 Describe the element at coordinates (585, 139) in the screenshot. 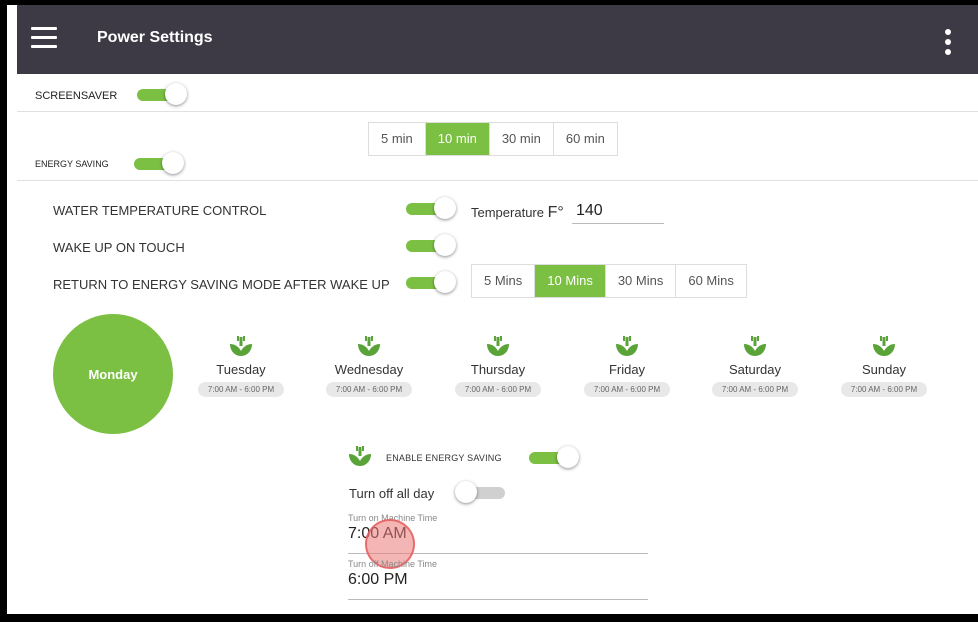

I see `screensaver-option-60-min: 60 min` at that location.